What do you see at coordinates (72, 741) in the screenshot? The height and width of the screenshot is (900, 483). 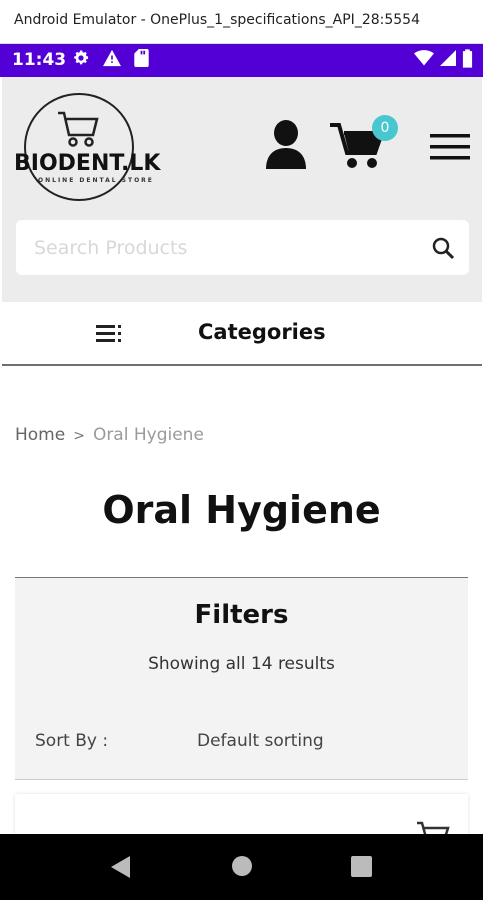 I see `sort-by-label: Sort By :` at bounding box center [72, 741].